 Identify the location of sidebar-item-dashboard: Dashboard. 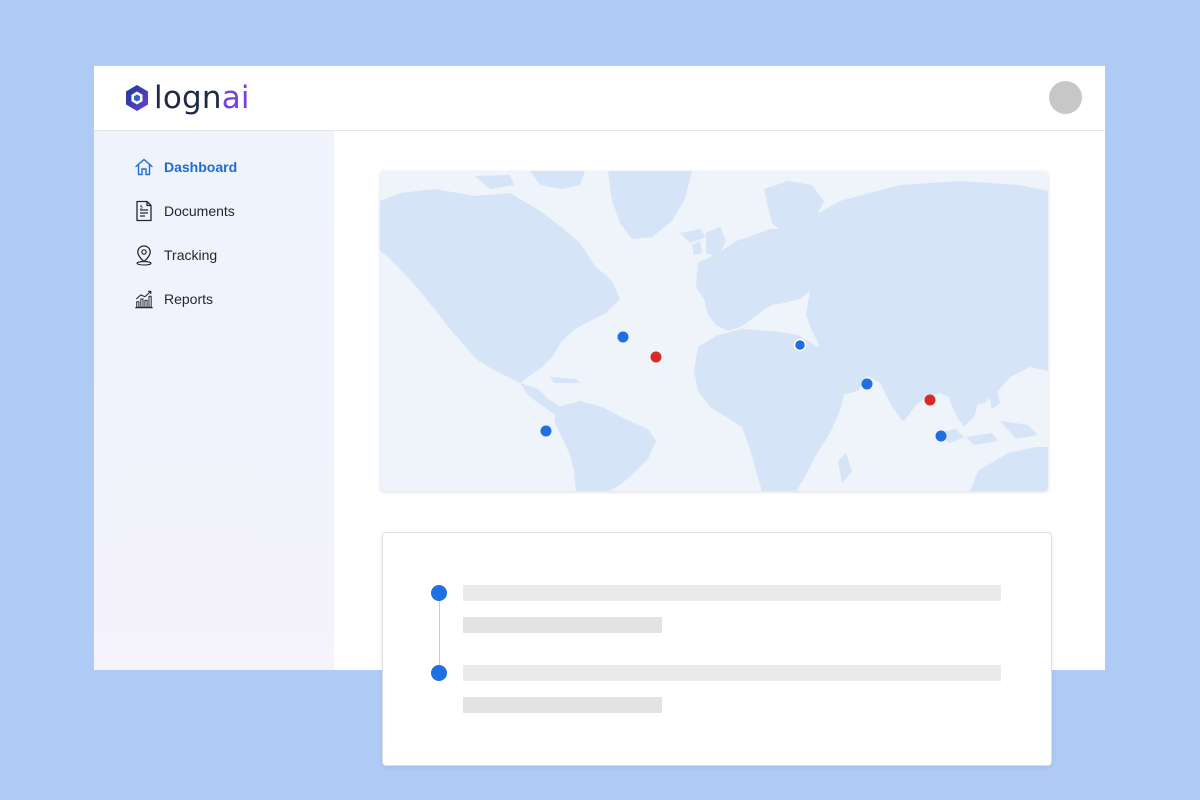
(185, 167).